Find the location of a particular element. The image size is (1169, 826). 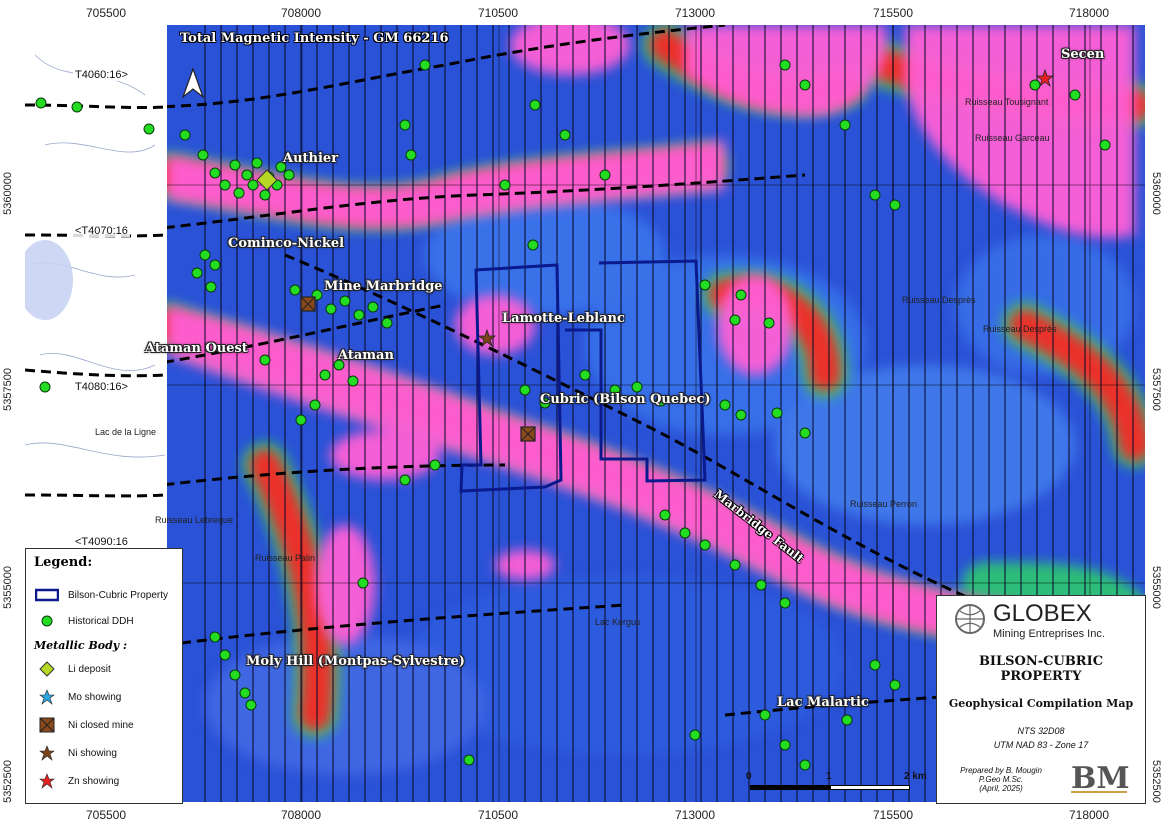

flight-line-label: T4060:16> is located at coordinates (101, 75).